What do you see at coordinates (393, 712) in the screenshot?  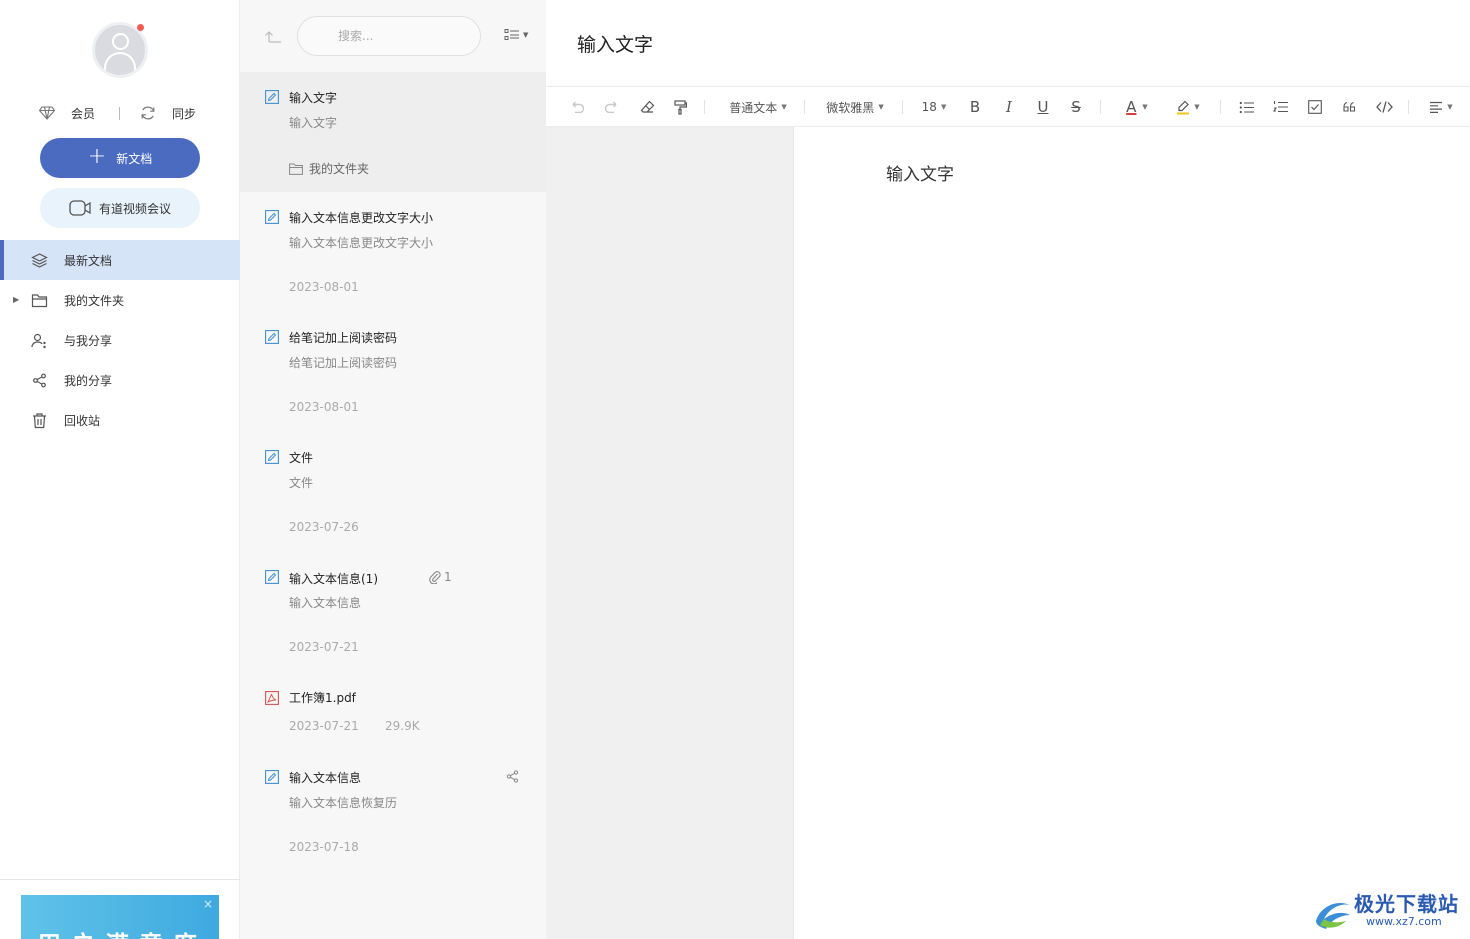 I see `list-item: 工作簿1.pdf 2023-07-21 29.9K` at bounding box center [393, 712].